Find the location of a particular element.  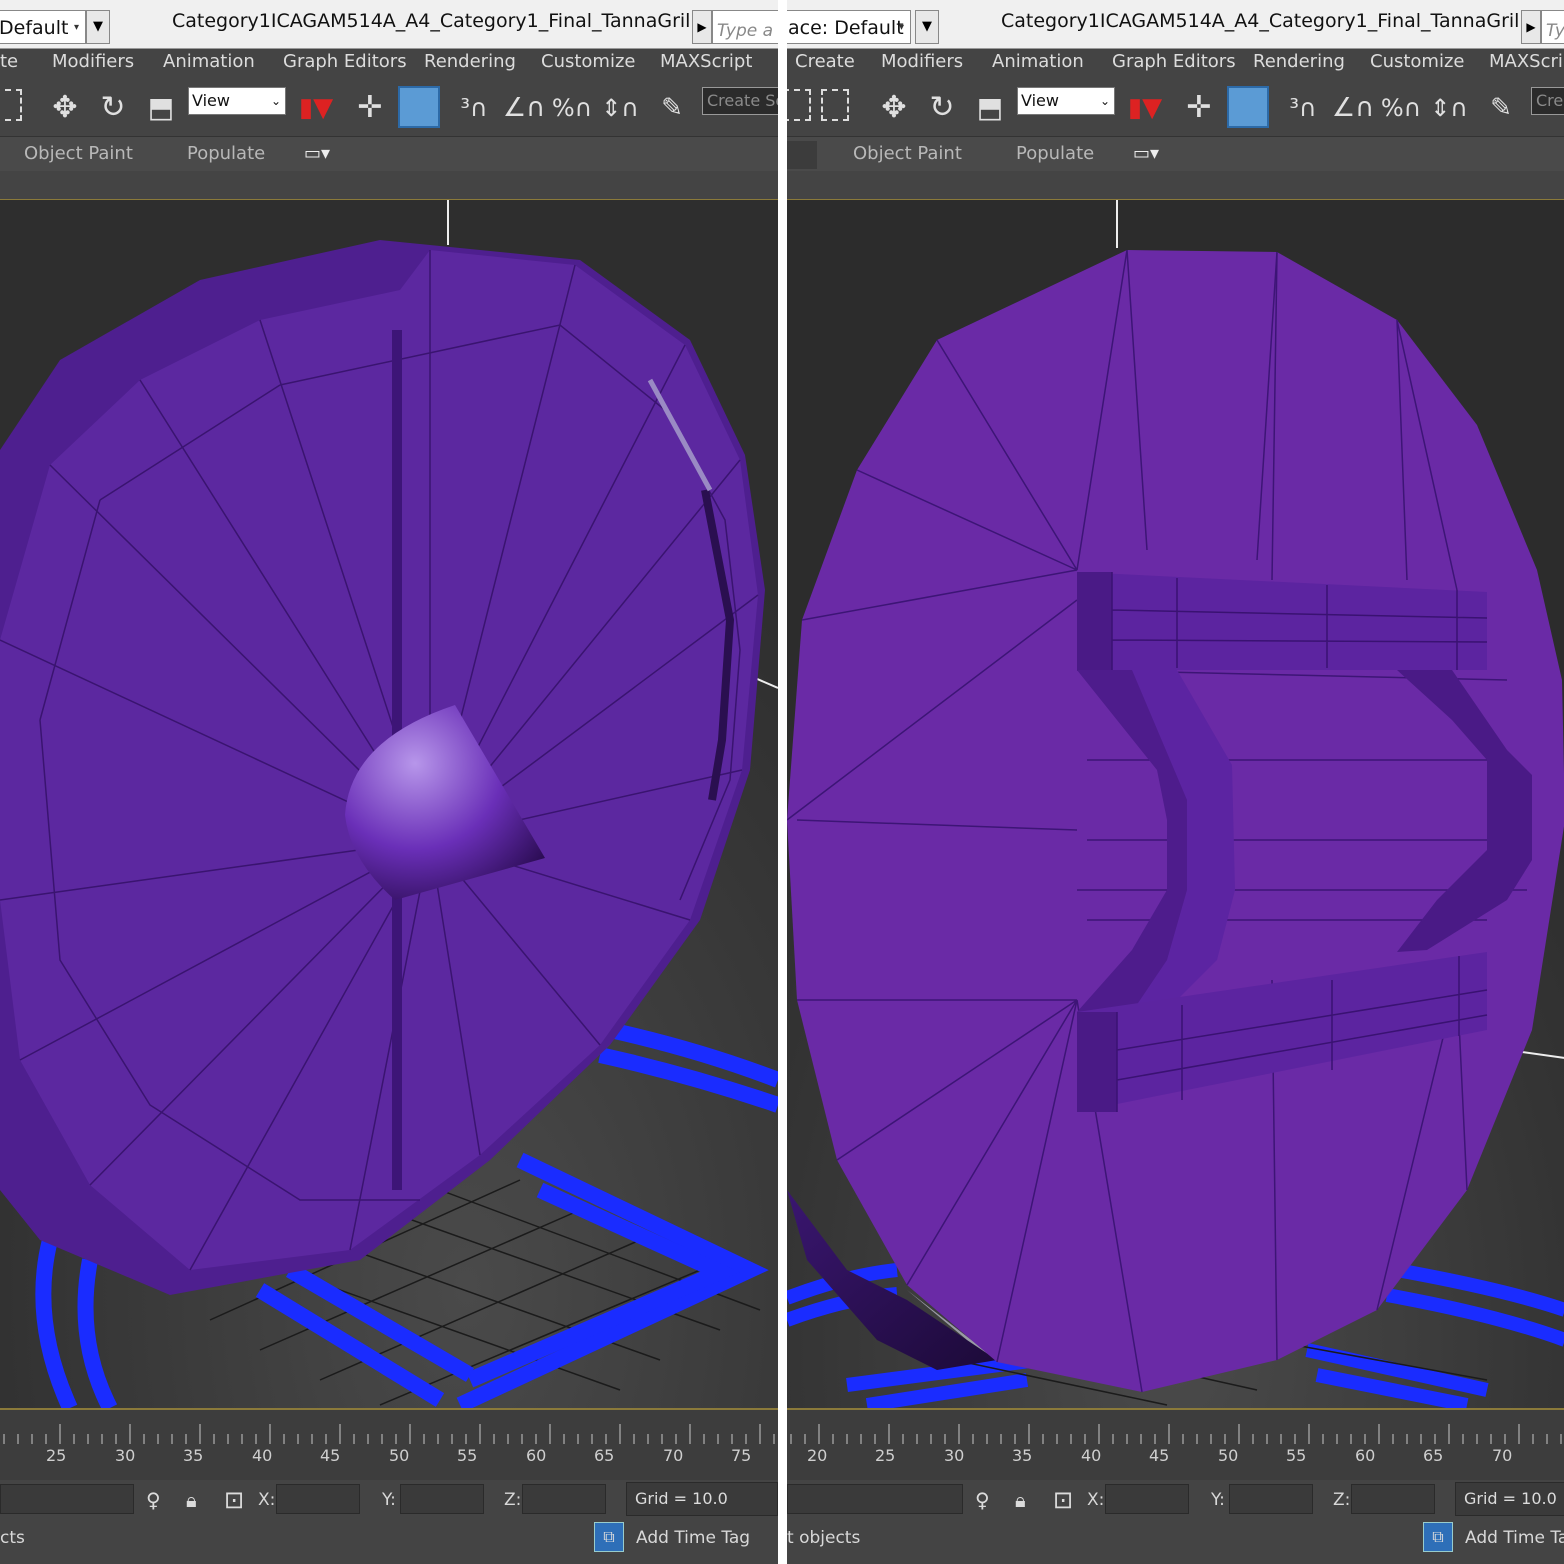

menu-maxscript: MAXScript is located at coordinates (706, 61).